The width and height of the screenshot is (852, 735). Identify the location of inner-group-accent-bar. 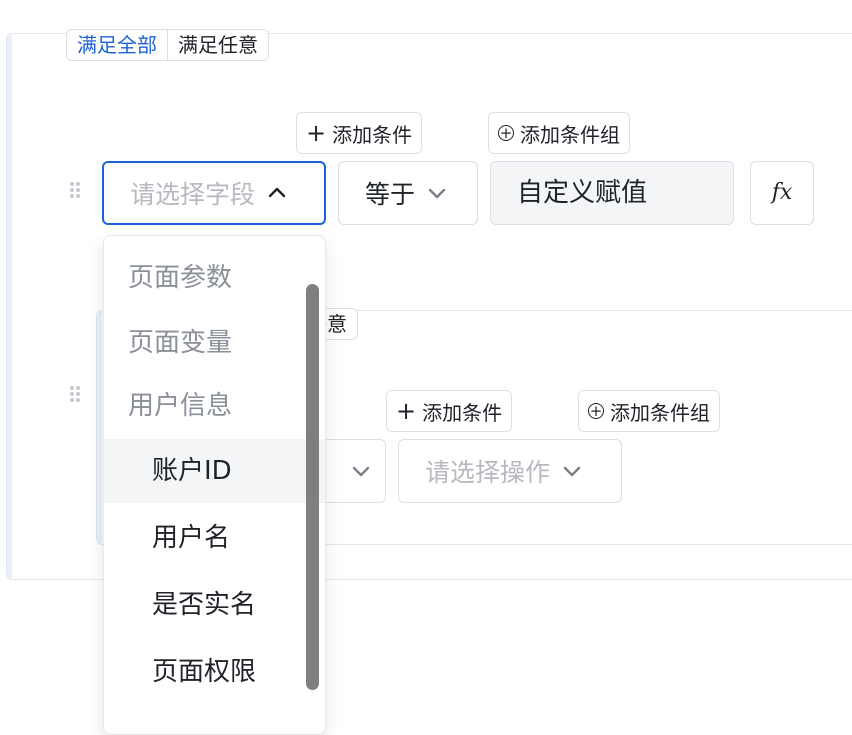
(99, 427).